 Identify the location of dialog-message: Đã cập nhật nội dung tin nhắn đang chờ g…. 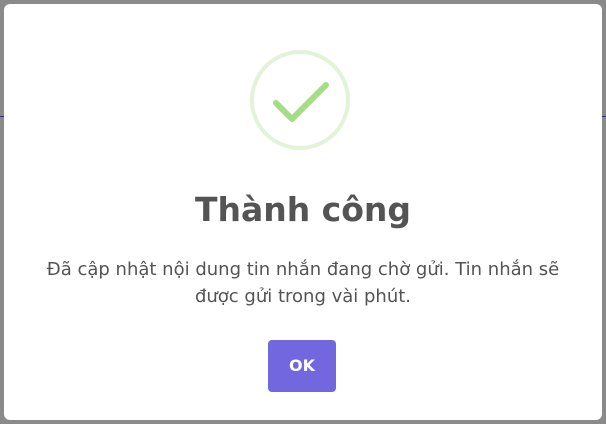
(303, 283).